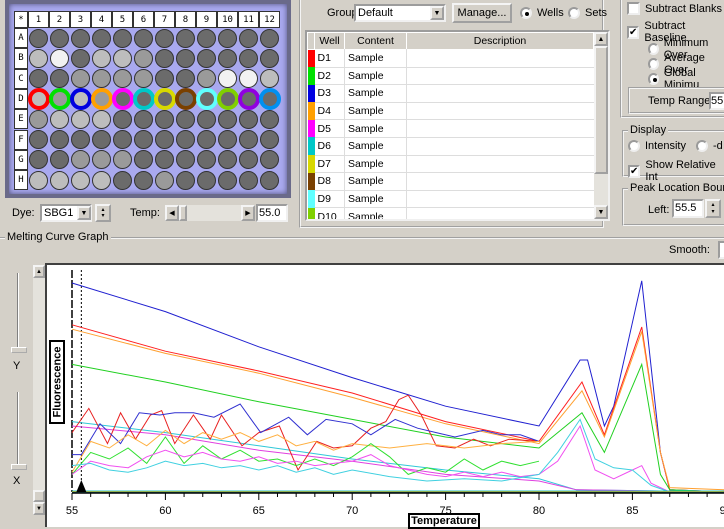 The width and height of the screenshot is (724, 529). Describe the element at coordinates (269, 99) in the screenshot. I see `well-D12` at that location.